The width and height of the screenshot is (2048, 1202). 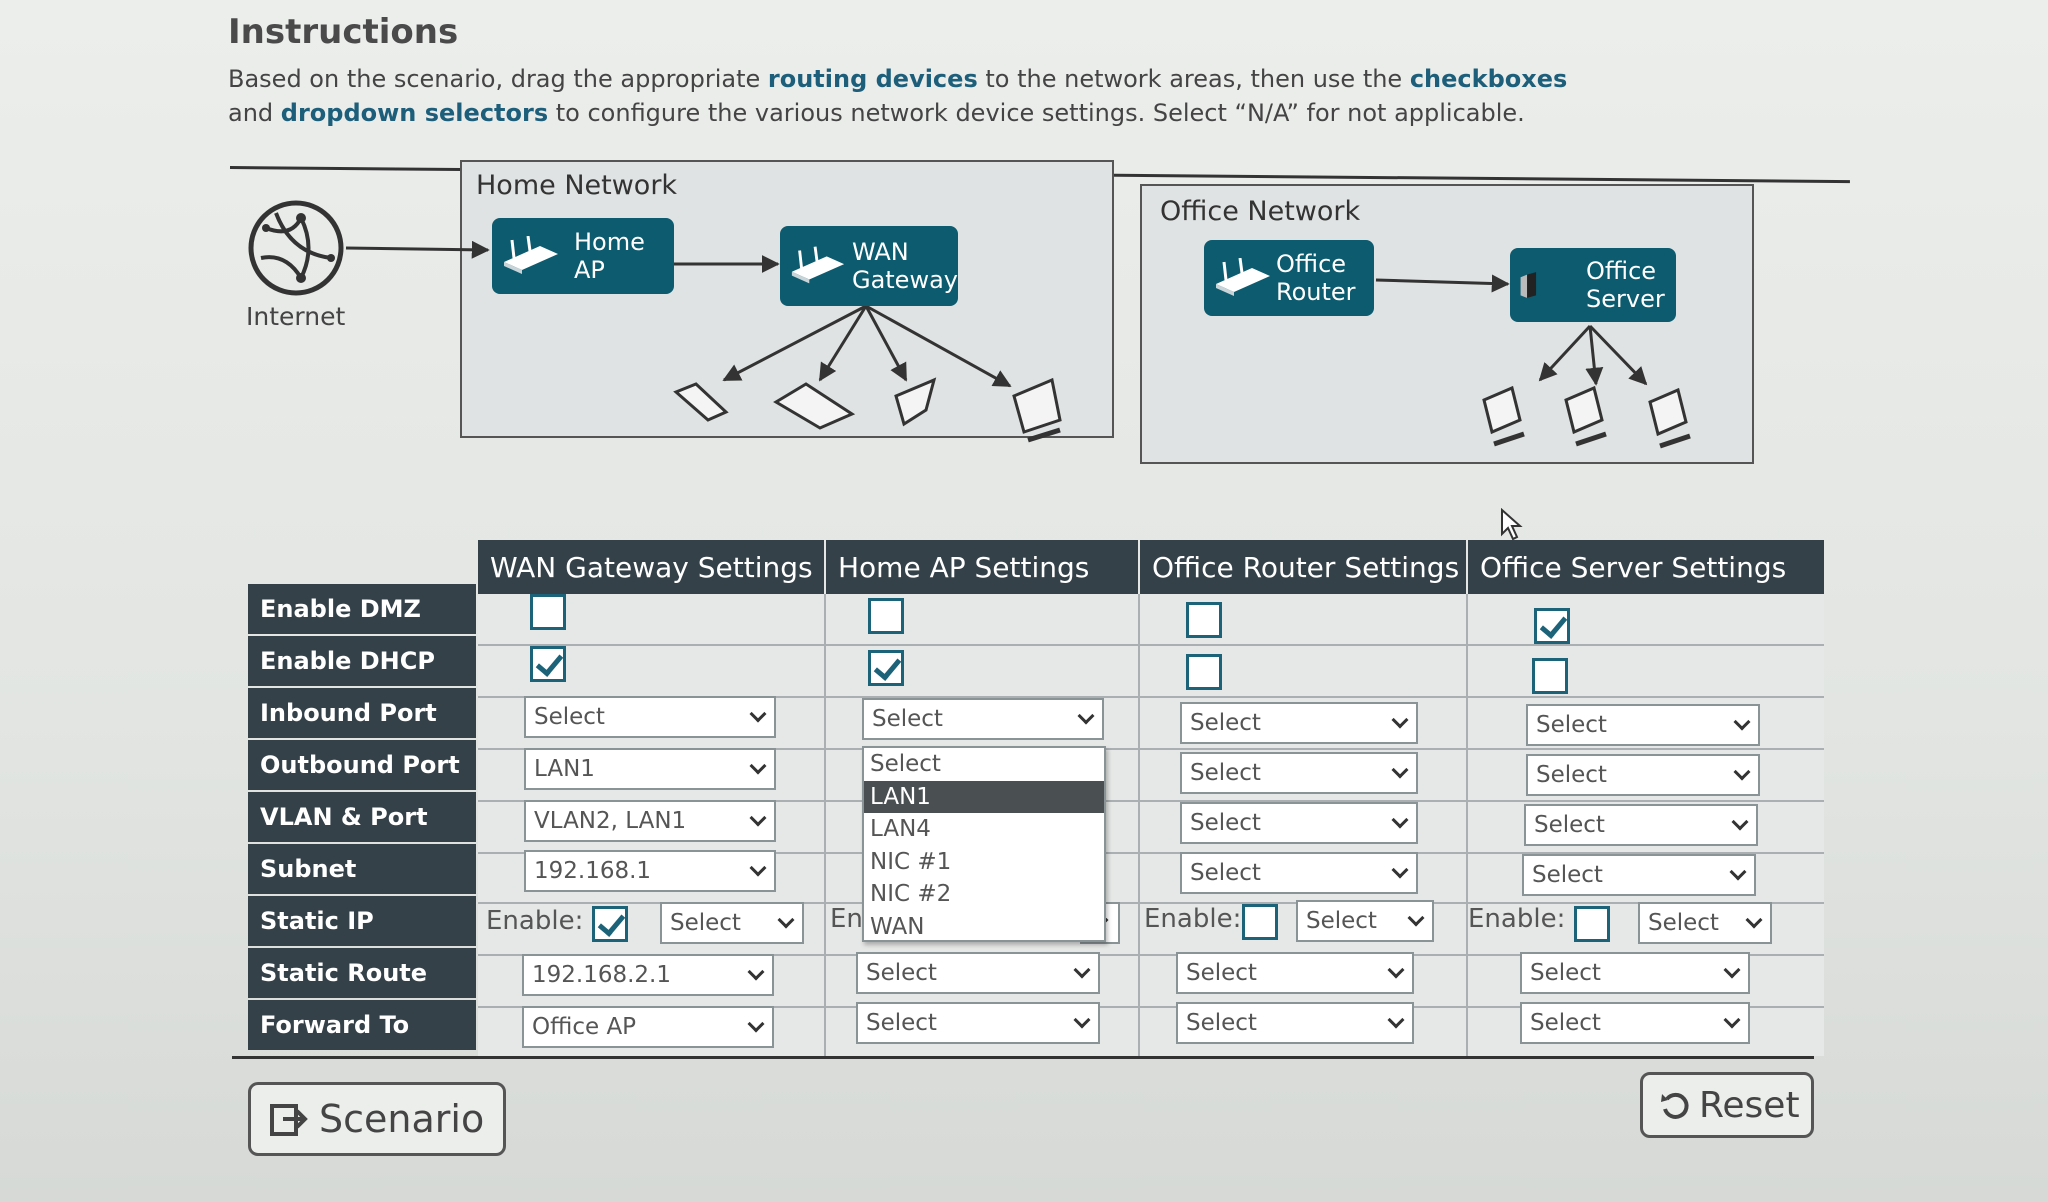 What do you see at coordinates (1550, 676) in the screenshot?
I see `office-server-dhcp-checkbox` at bounding box center [1550, 676].